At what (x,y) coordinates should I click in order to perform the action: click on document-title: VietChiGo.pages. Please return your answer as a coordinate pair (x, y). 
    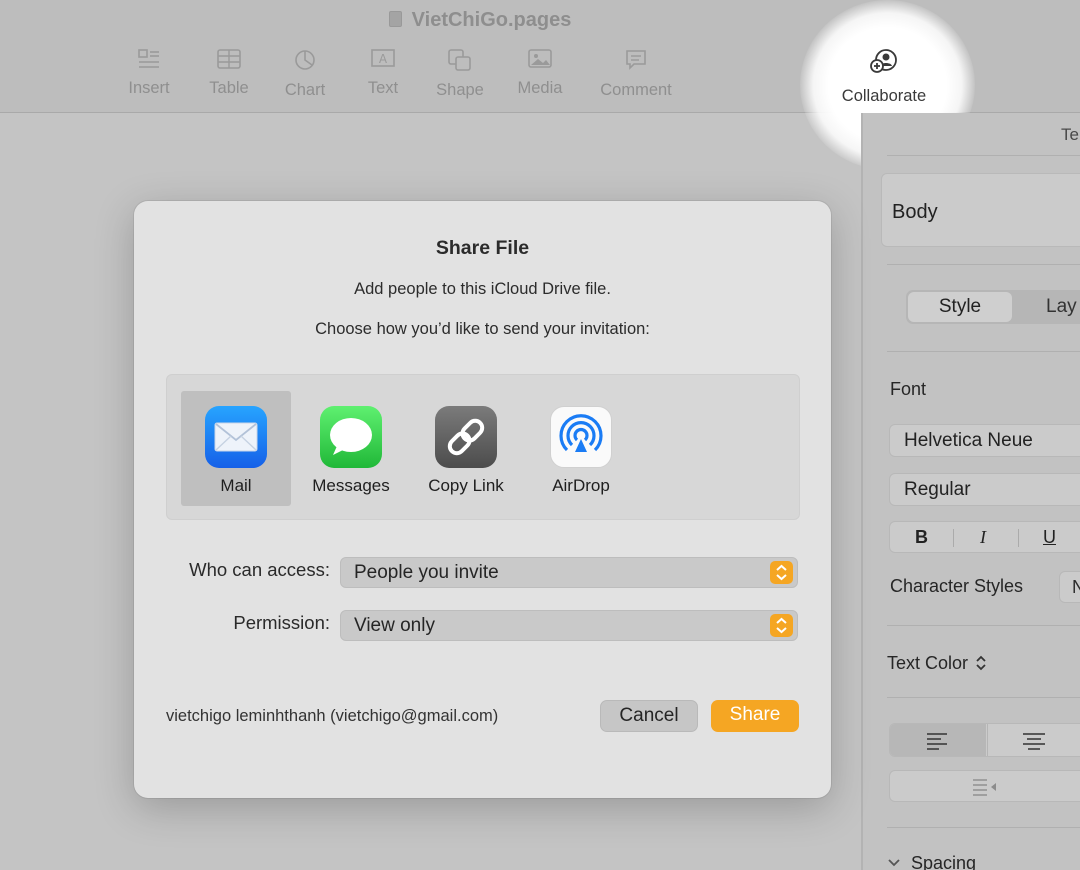
    Looking at the image, I should click on (480, 20).